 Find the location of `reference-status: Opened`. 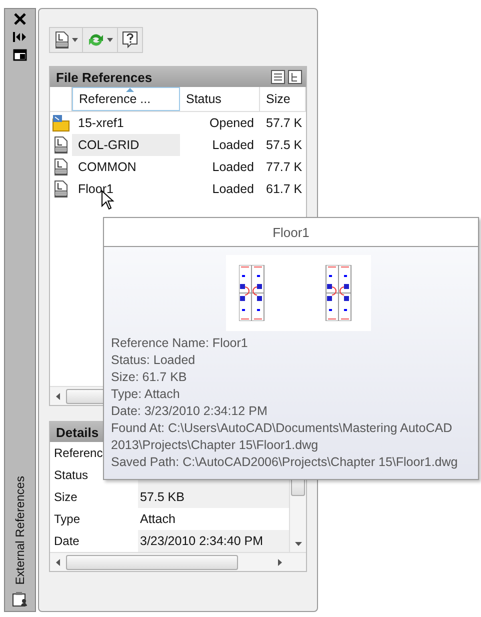

reference-status: Opened is located at coordinates (231, 123).